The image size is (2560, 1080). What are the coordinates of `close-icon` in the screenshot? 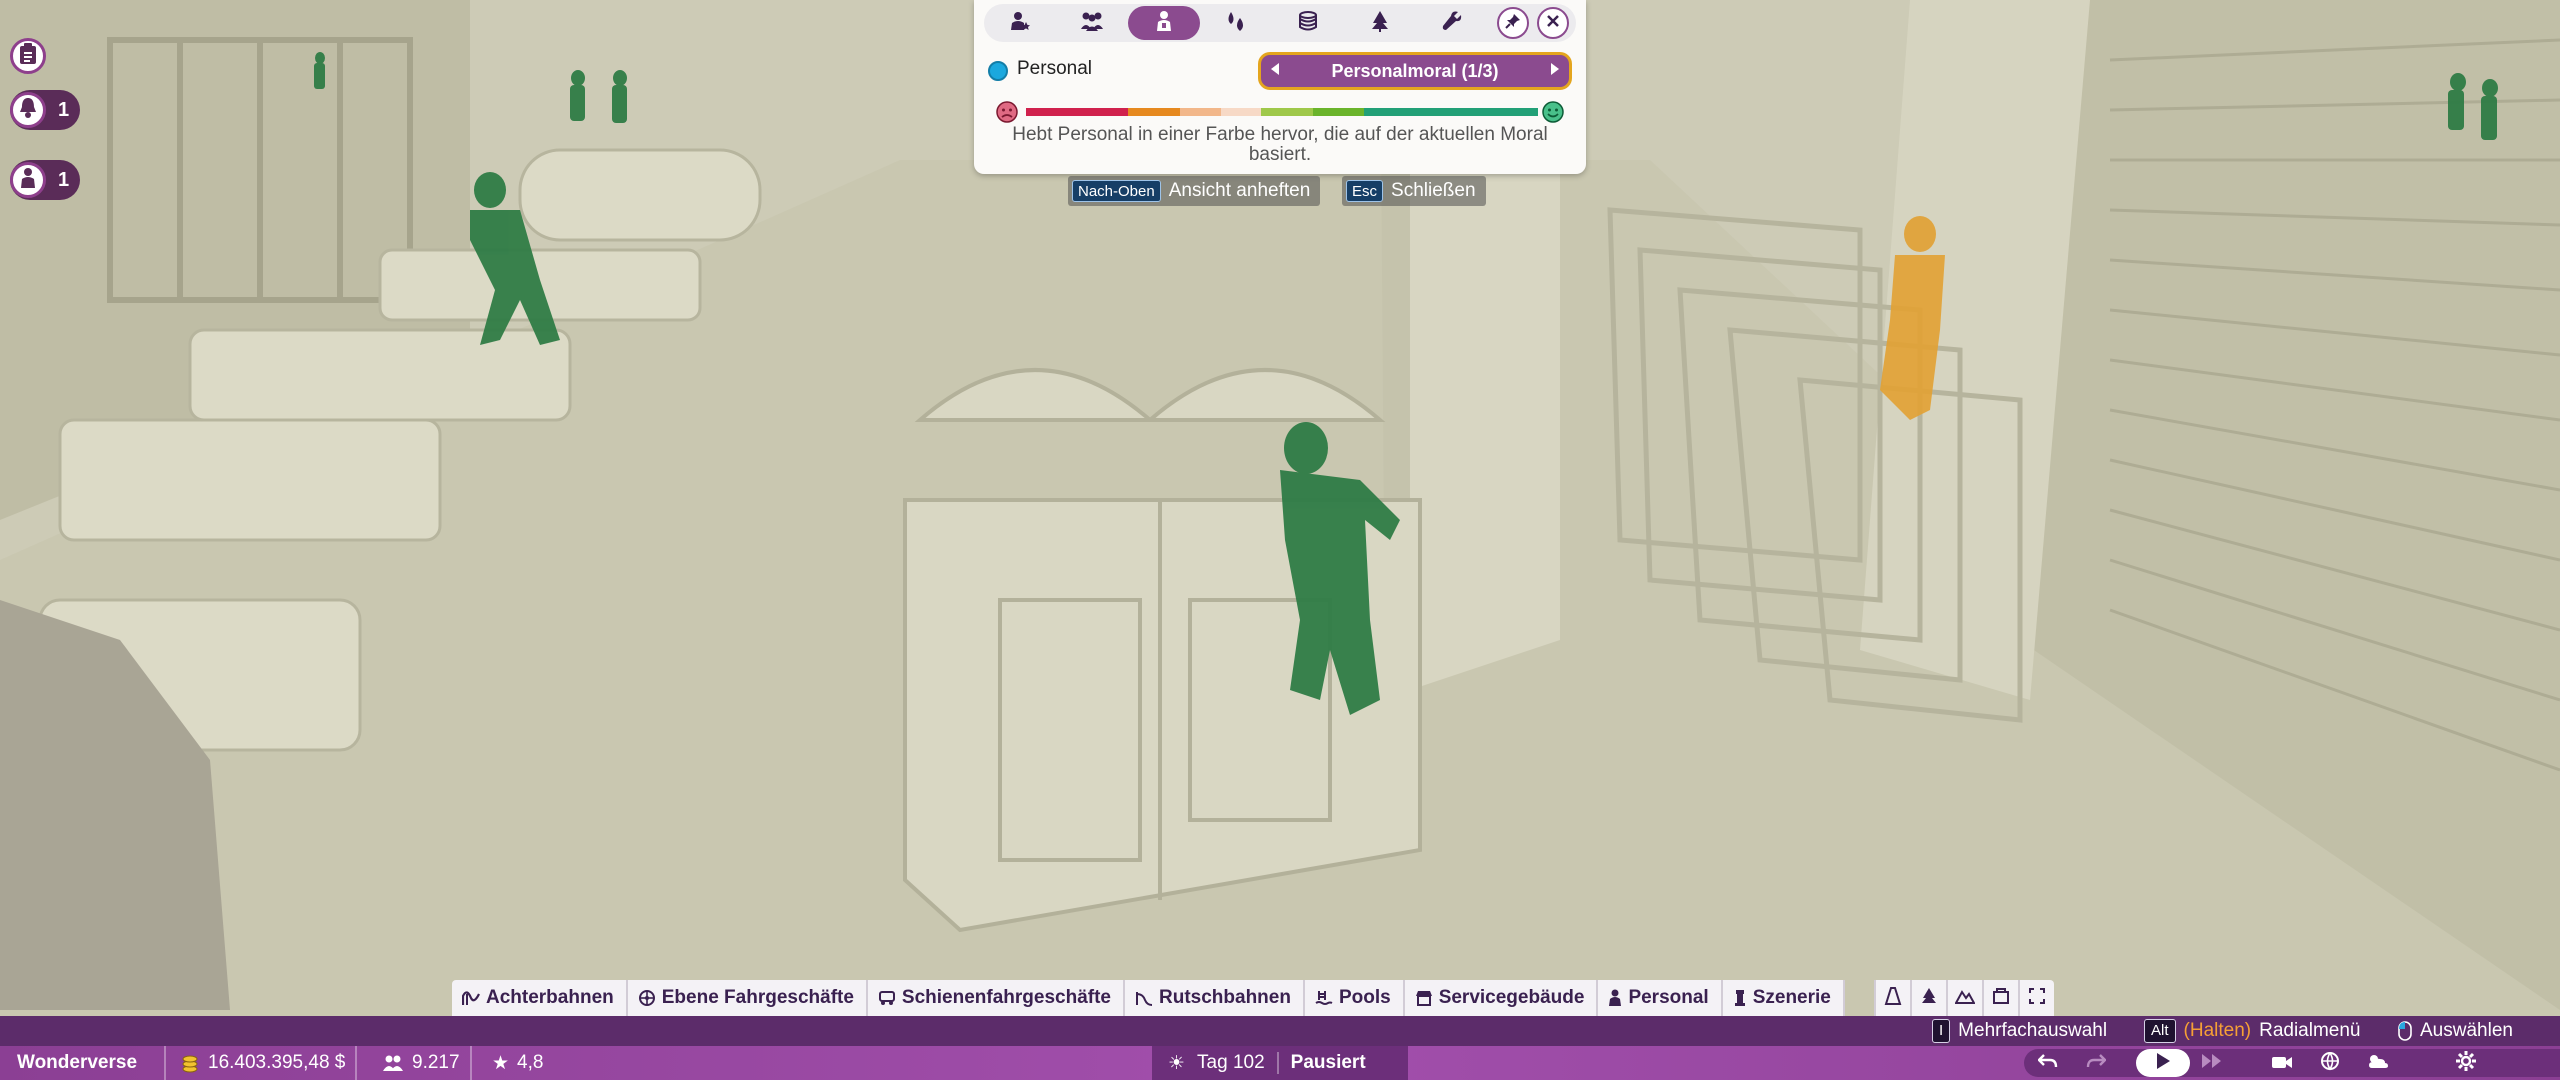 It's located at (1553, 23).